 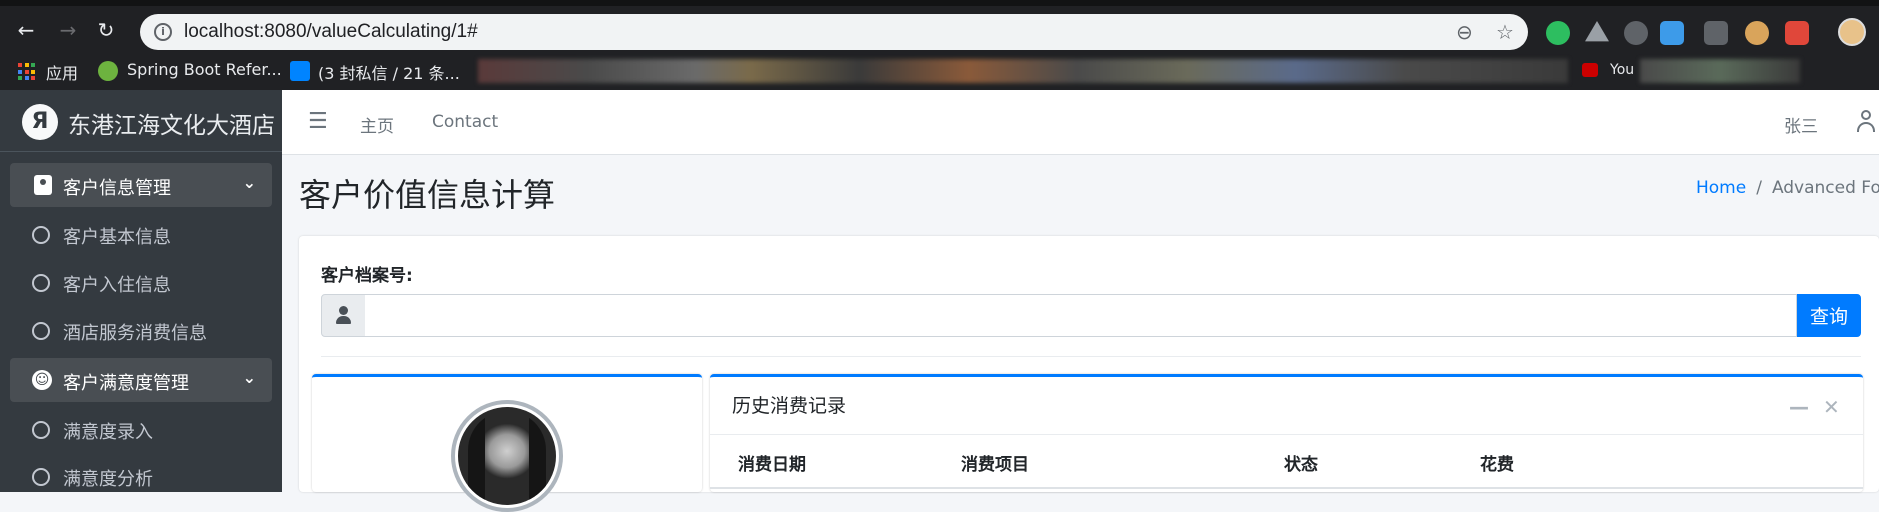 I want to click on sidebar-item-satisfaction-analysis: 满意度分析, so click(x=141, y=476).